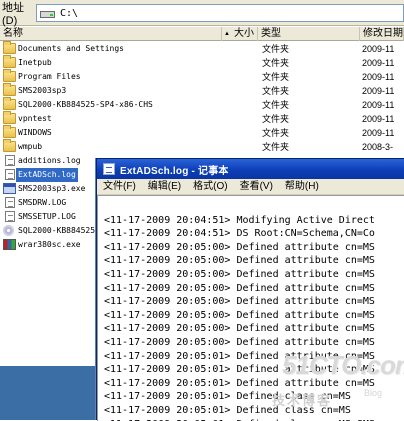 The height and width of the screenshot is (421, 404). I want to click on file-name: vpntest, so click(35, 118).